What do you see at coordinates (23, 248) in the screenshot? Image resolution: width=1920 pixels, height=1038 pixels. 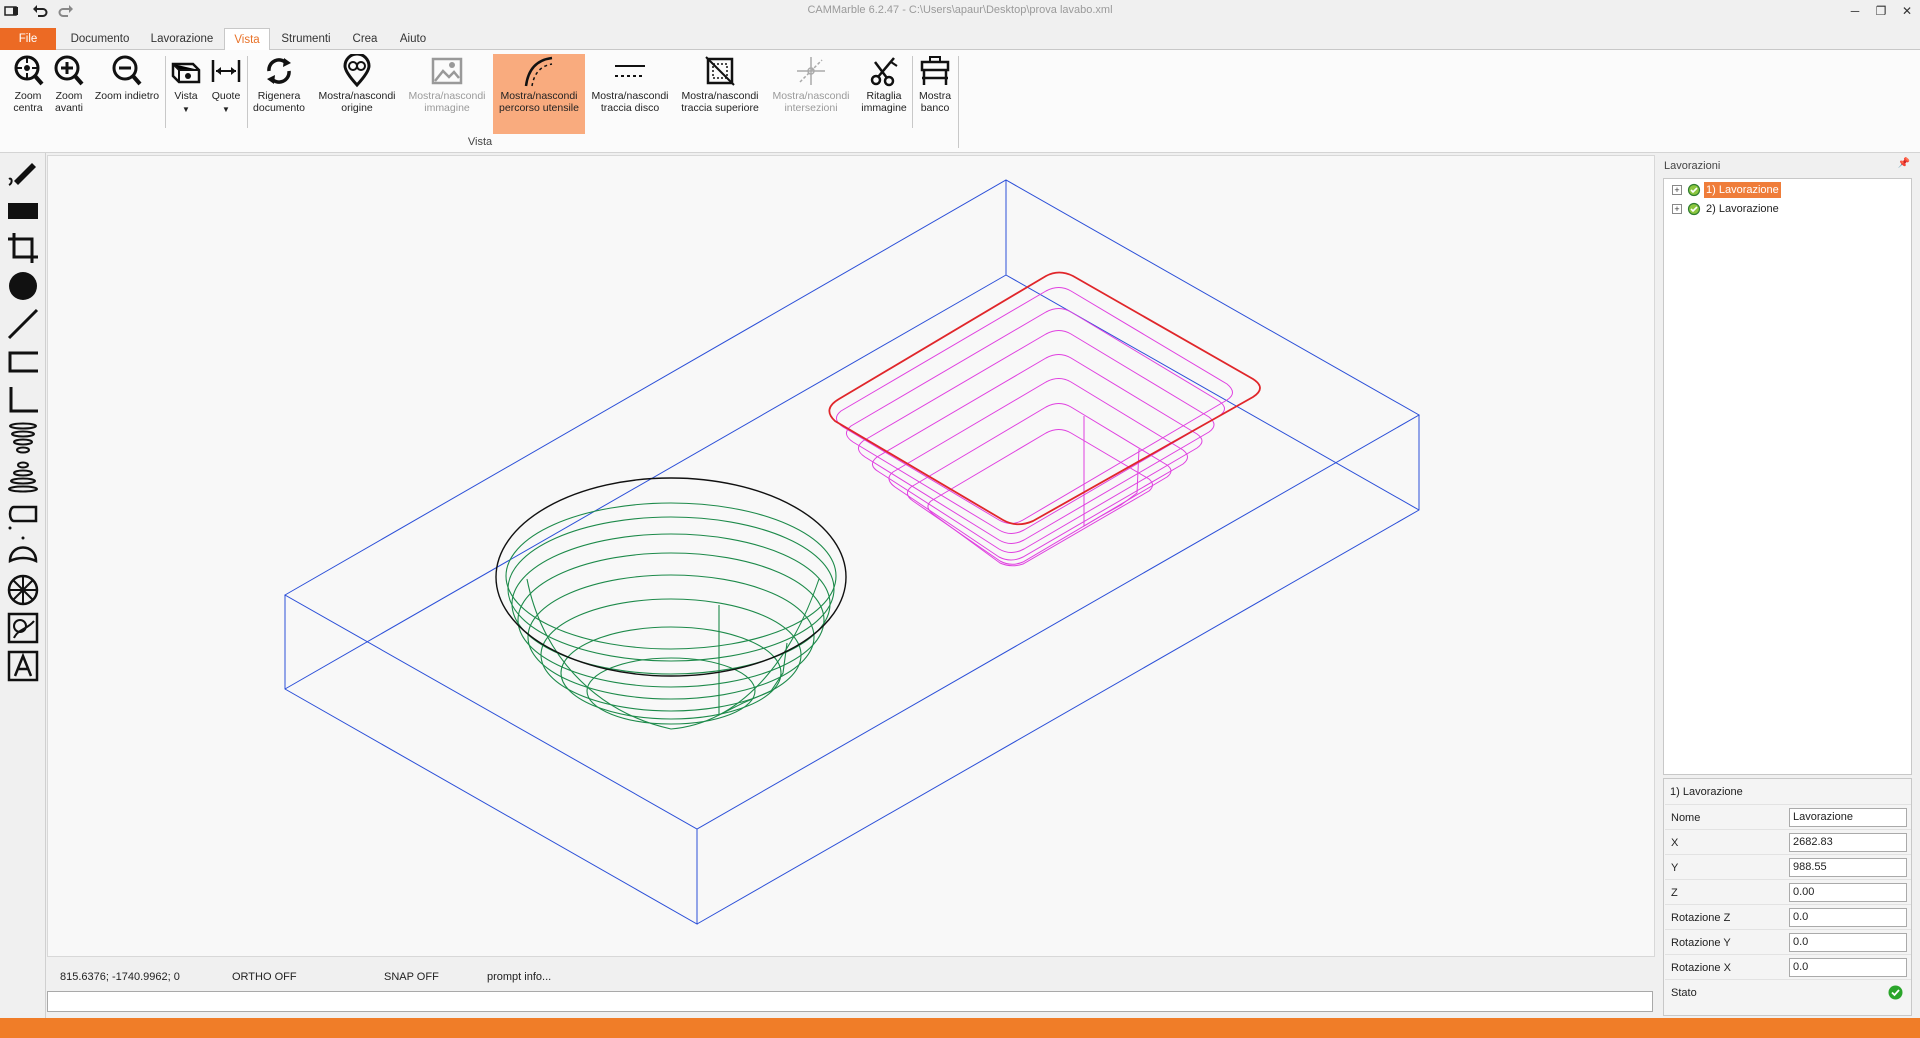 I see `crop-rectangle-tool` at bounding box center [23, 248].